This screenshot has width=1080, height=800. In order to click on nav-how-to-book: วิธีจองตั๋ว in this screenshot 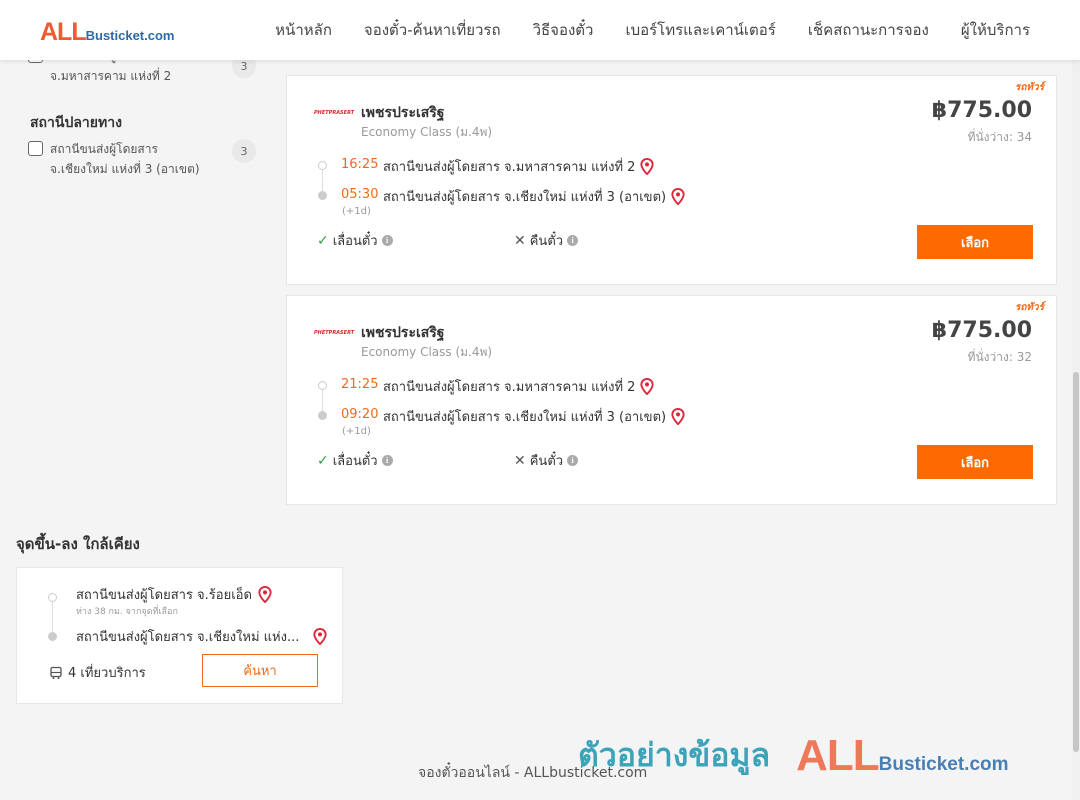, I will do `click(563, 30)`.